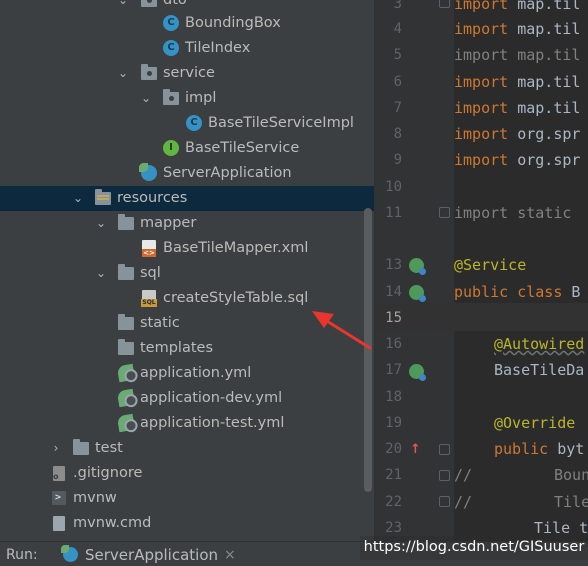 This screenshot has height=566, width=588. I want to click on tree-item-label: mvnw.cmd, so click(112, 523).